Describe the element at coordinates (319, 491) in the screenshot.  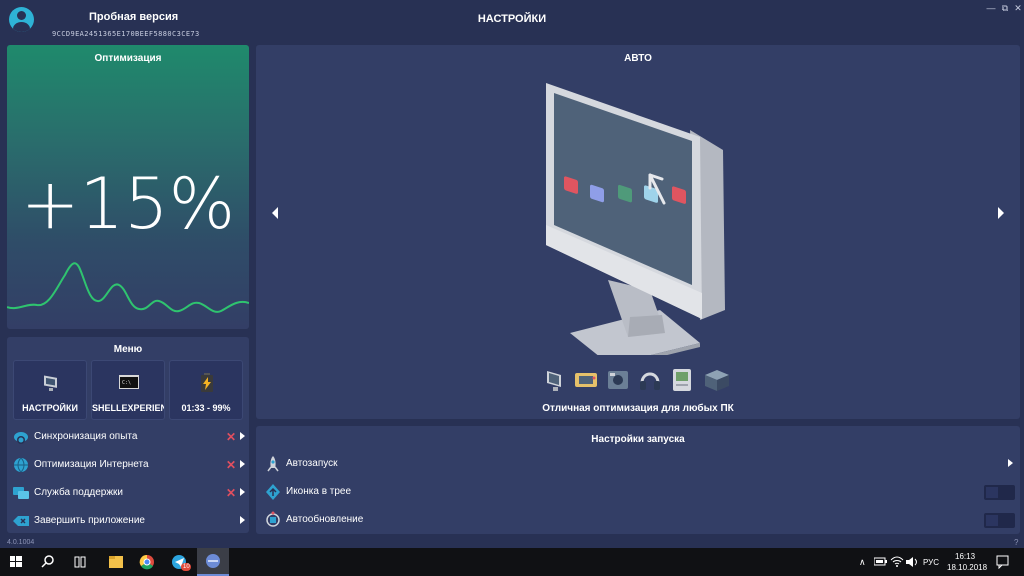
I see `tray-icon-label: Иконка в трее` at that location.